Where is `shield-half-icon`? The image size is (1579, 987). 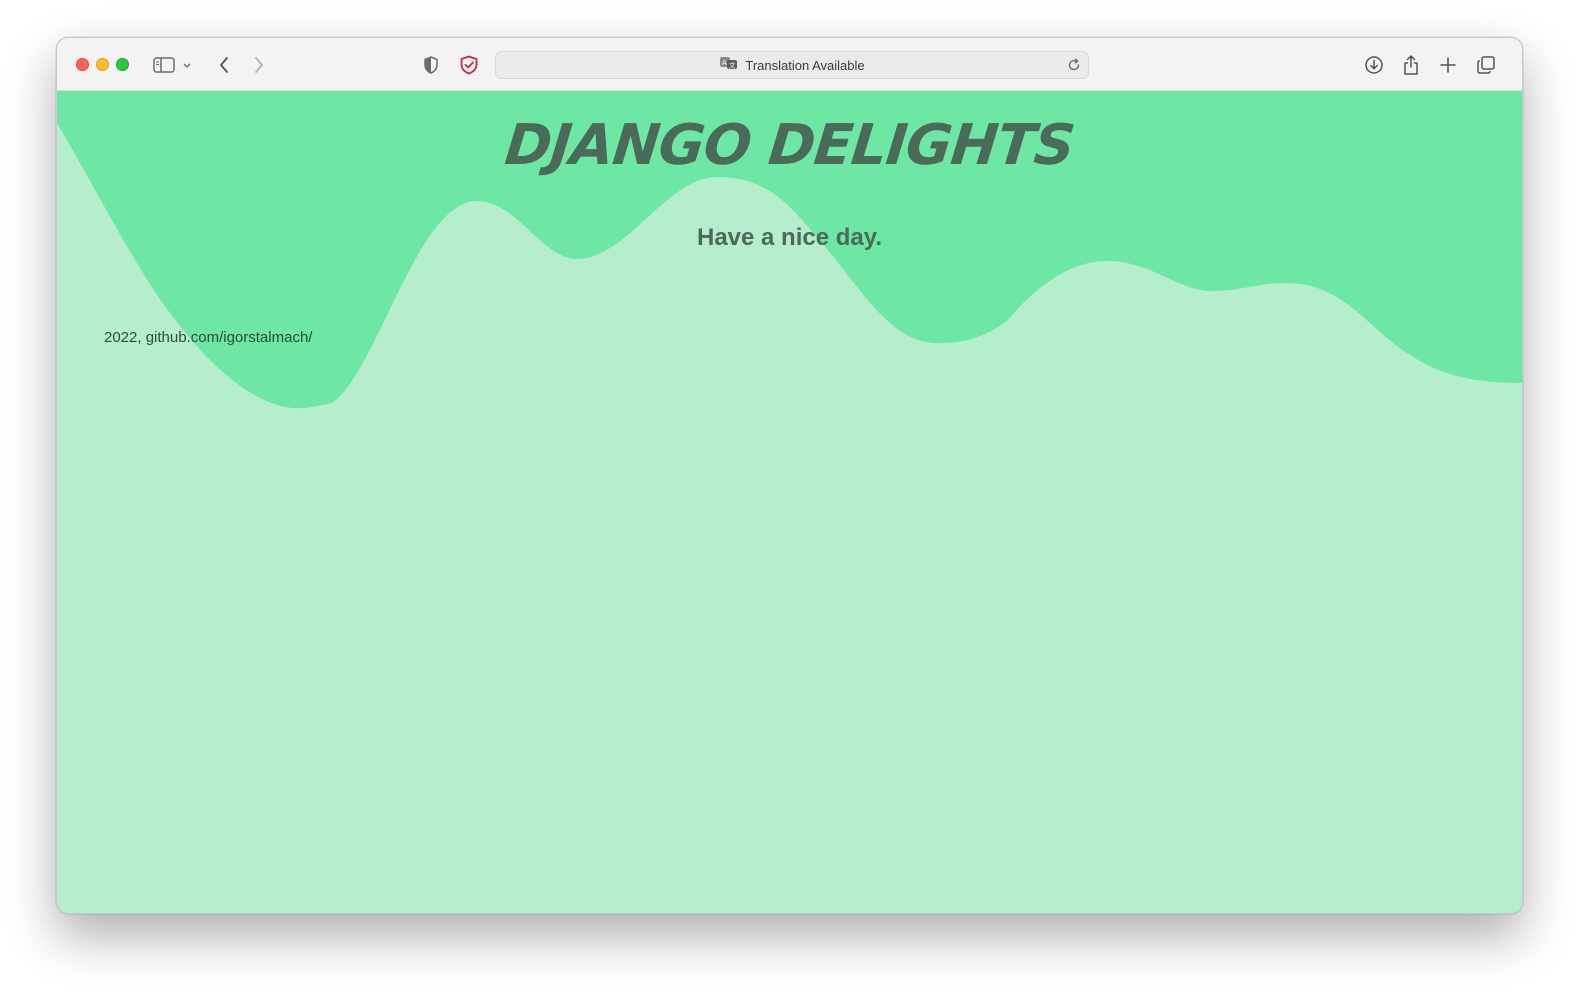
shield-half-icon is located at coordinates (431, 65).